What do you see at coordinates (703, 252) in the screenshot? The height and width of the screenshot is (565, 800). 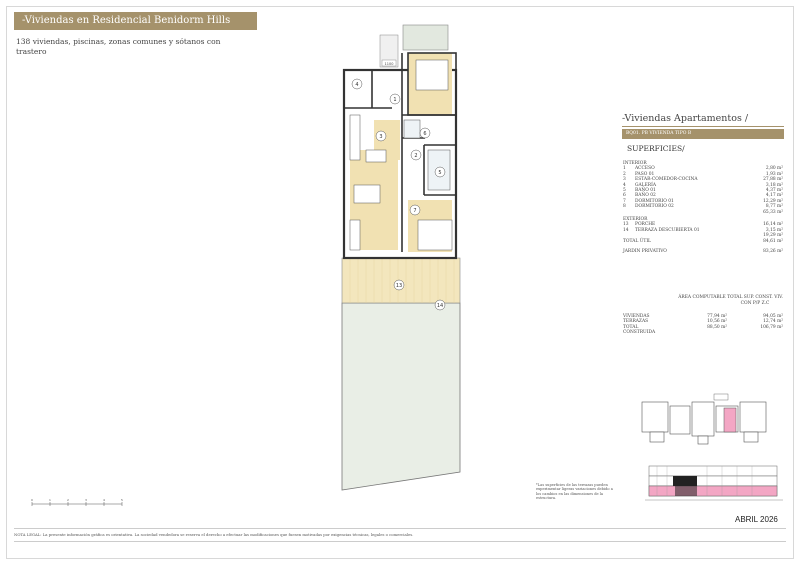 I see `garden-row: JARDIN PRIVATIVO 83,26 m²` at bounding box center [703, 252].